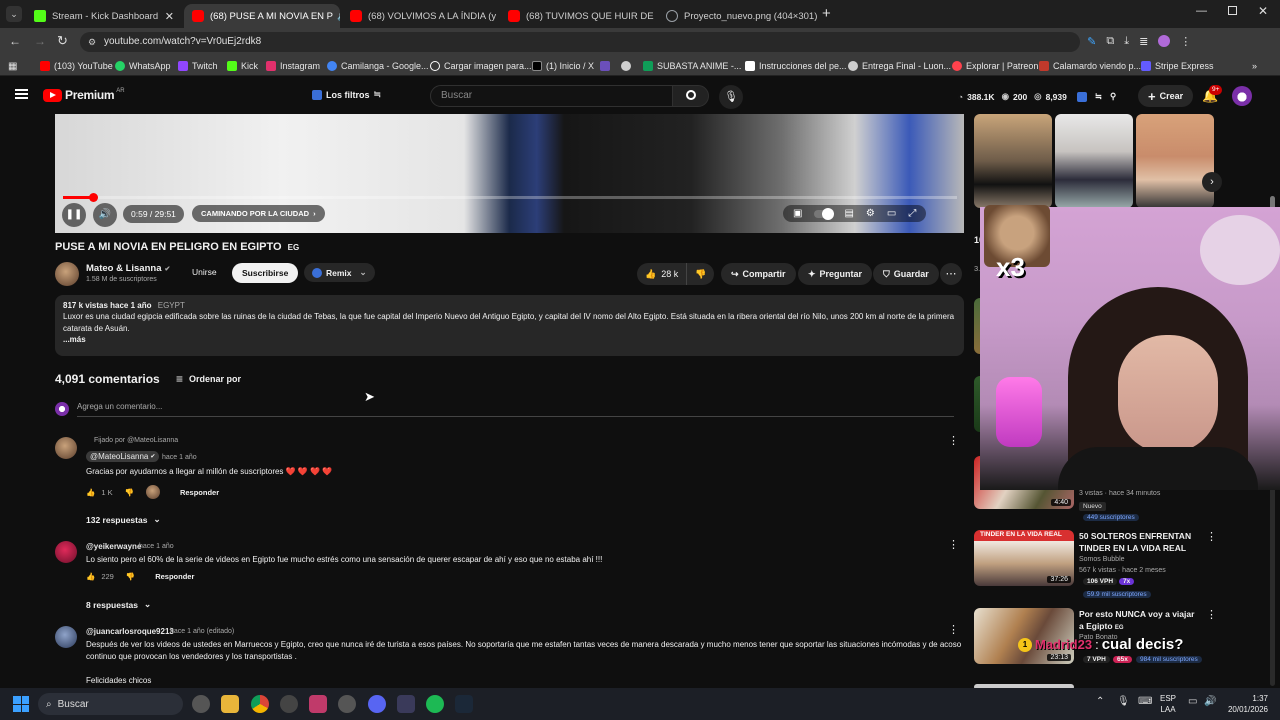  I want to click on replies-toggle: 8 respuestas ⌄, so click(118, 604).